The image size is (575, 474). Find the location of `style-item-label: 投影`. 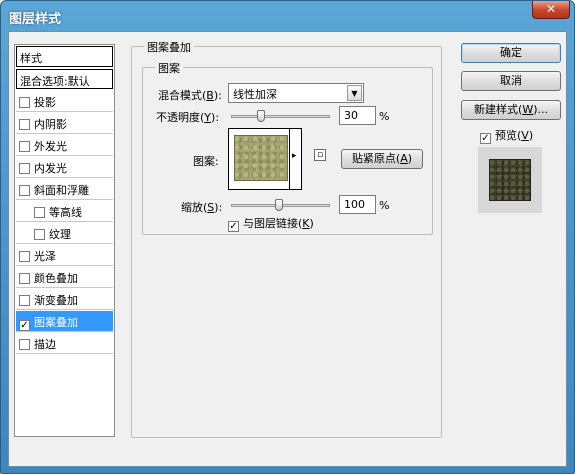

style-item-label: 投影 is located at coordinates (45, 102).